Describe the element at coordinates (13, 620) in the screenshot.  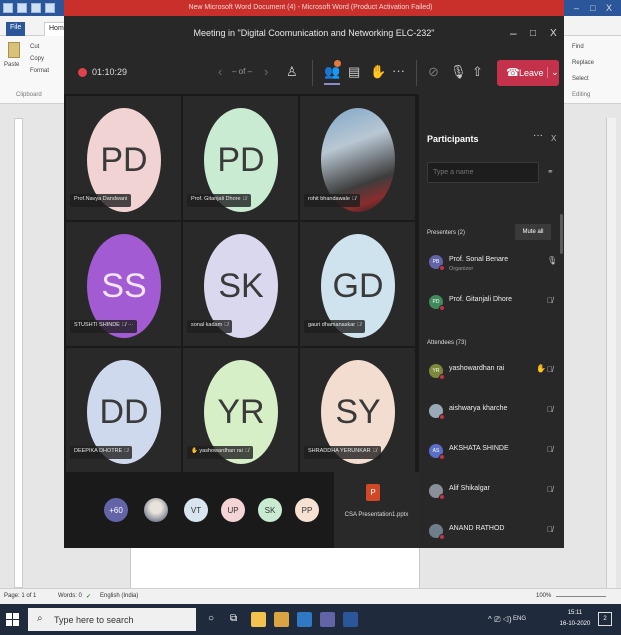
I see `windows-start-icon` at that location.